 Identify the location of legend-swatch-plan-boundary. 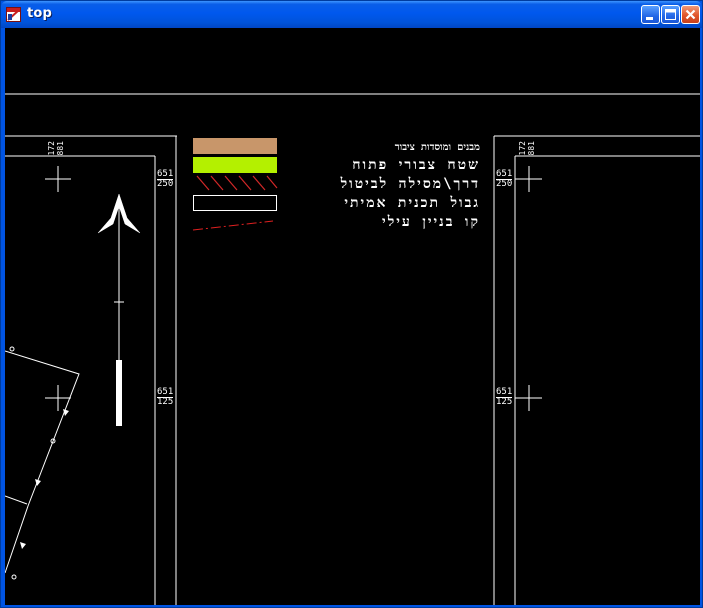
(235, 203).